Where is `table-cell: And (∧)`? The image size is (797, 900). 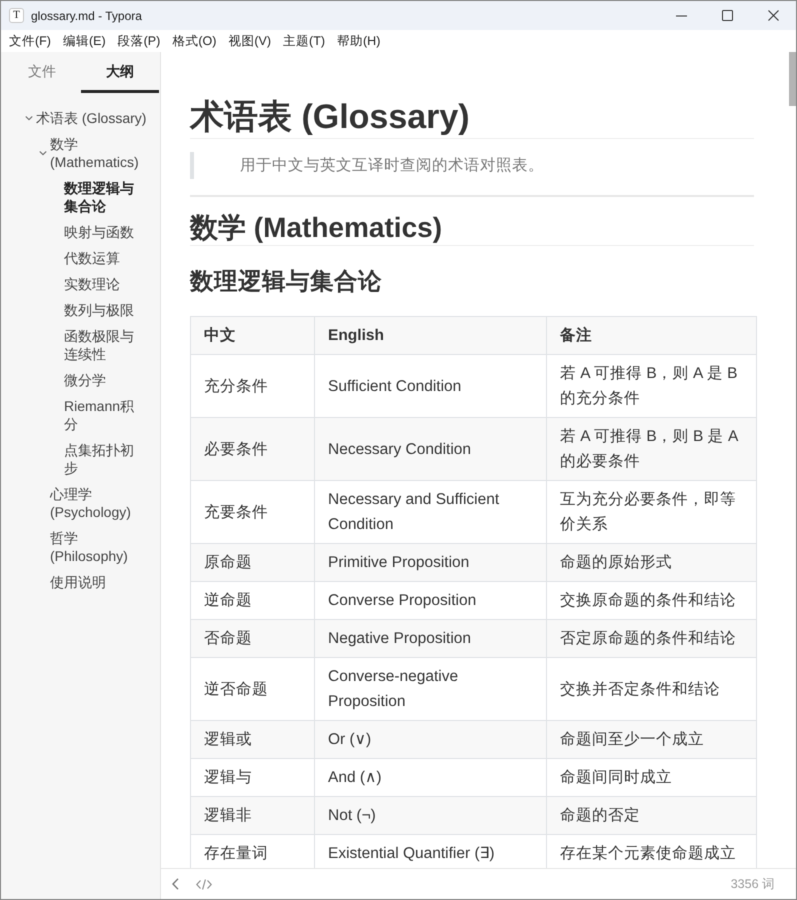
table-cell: And (∧) is located at coordinates (430, 777).